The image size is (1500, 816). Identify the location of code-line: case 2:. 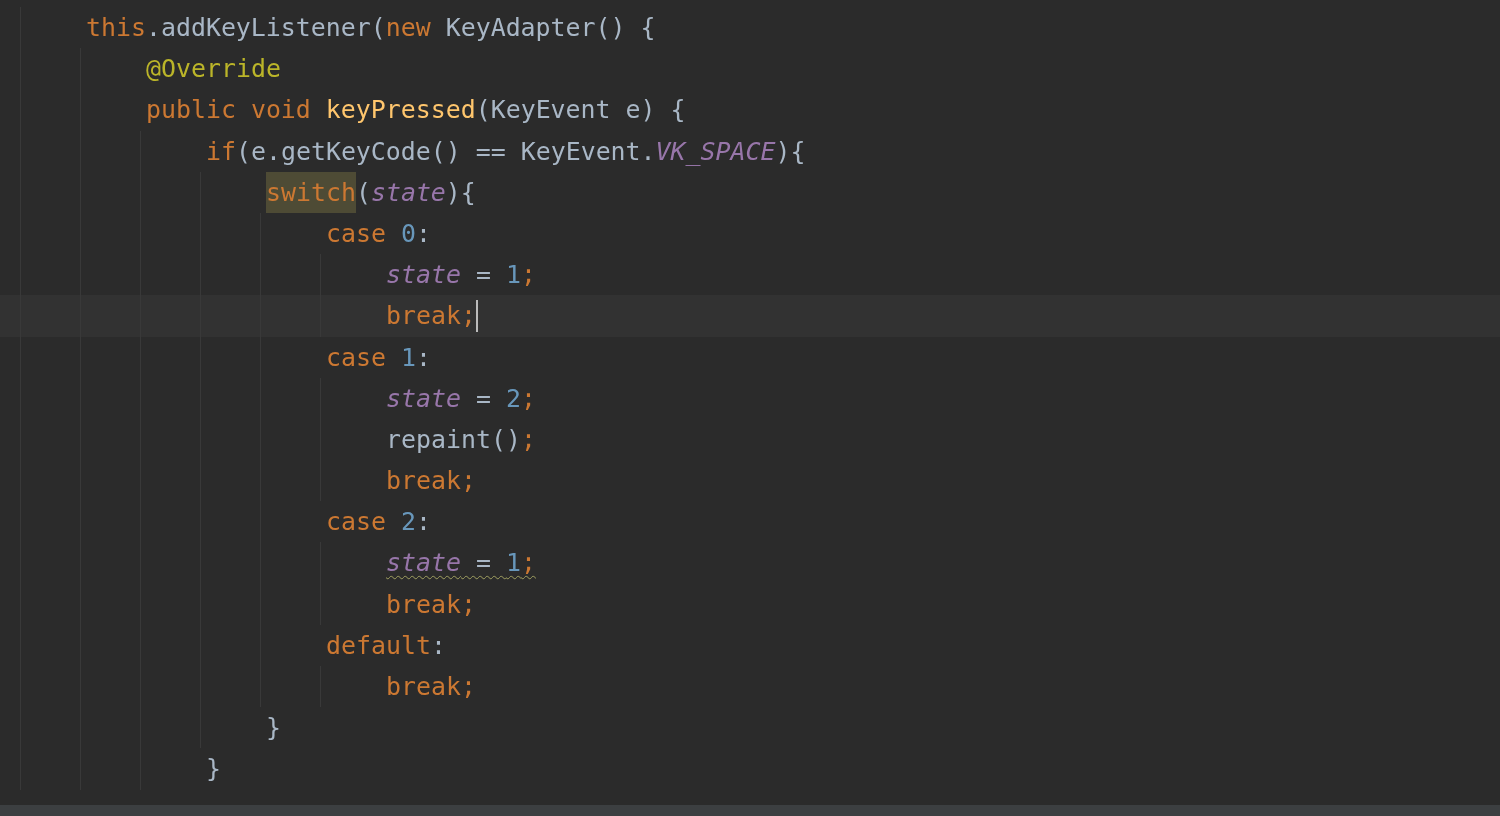
(378, 522).